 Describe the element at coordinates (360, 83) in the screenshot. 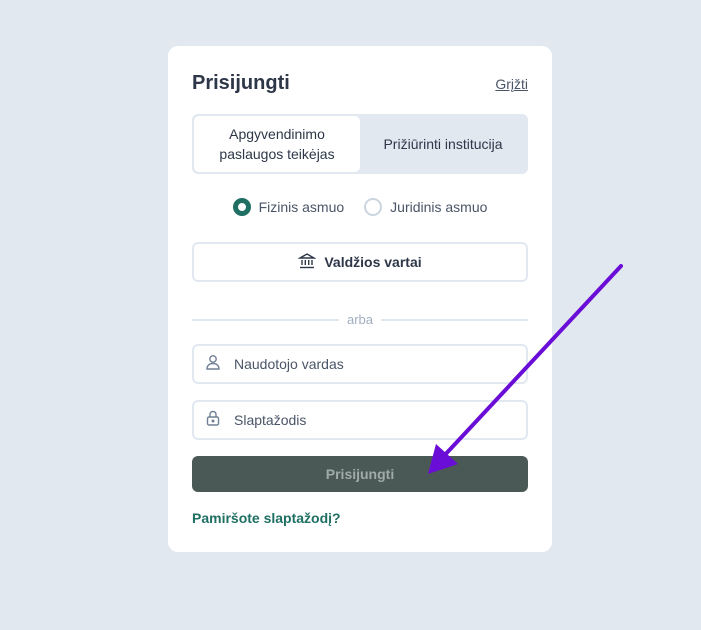

I see `login-header: Prisijungti Grįžti` at that location.